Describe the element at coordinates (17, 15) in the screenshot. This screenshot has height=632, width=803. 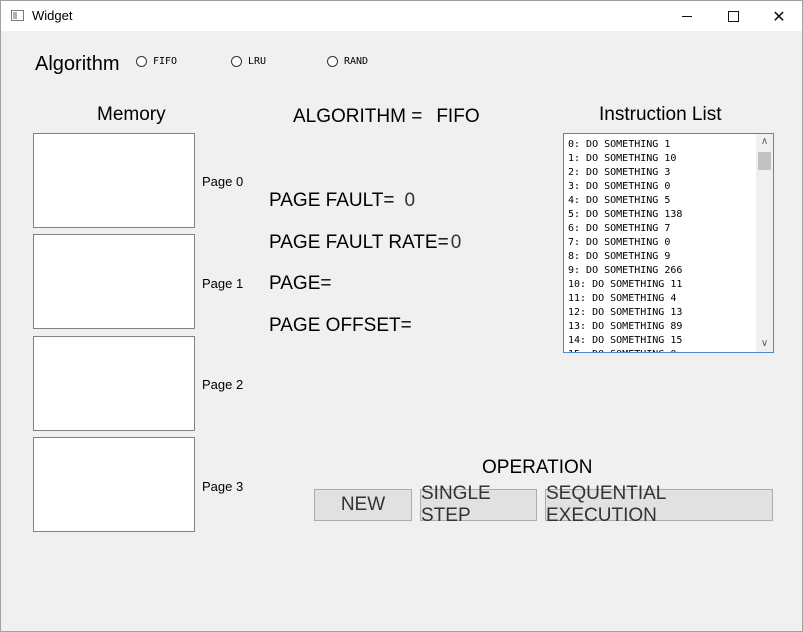
I see `window-app-icon` at that location.